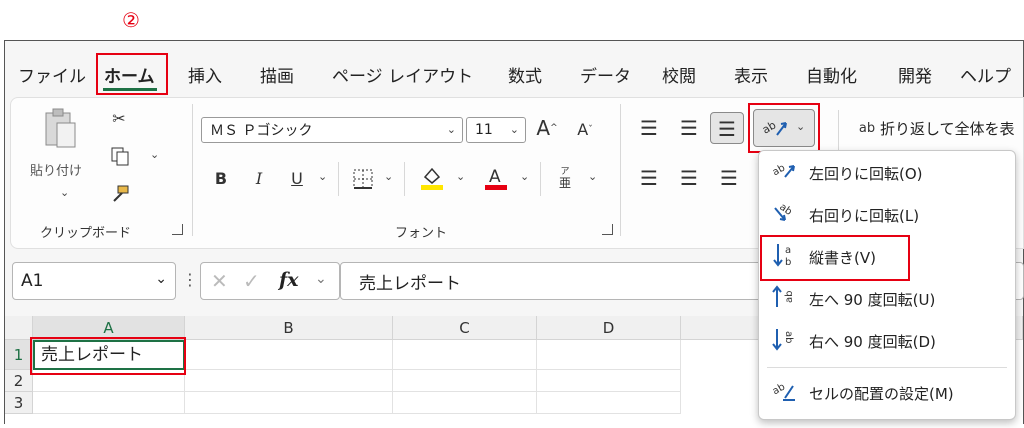 The height and width of the screenshot is (428, 1024). Describe the element at coordinates (592, 176) in the screenshot. I see `phonetic-dropdown-icon: ⌄` at that location.